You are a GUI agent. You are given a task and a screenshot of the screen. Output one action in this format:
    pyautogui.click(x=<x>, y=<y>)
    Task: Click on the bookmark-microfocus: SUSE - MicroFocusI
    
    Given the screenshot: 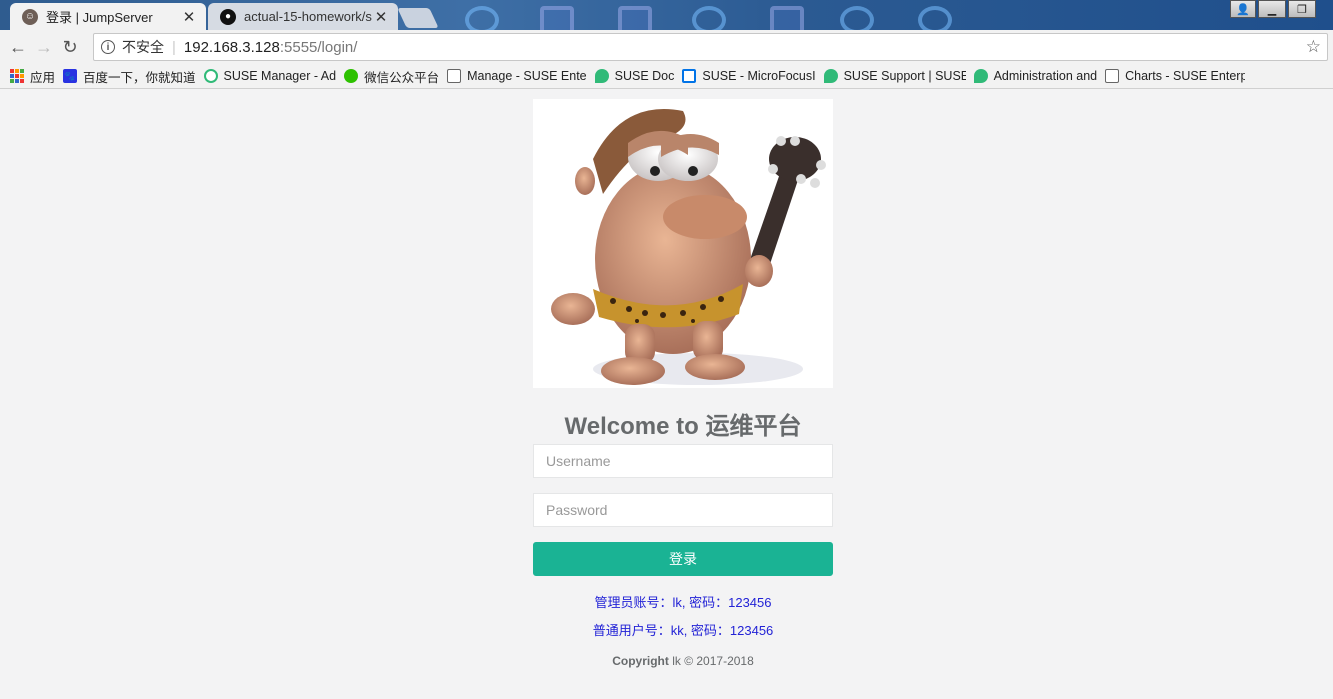 What is the action you would take?
    pyautogui.click(x=749, y=76)
    